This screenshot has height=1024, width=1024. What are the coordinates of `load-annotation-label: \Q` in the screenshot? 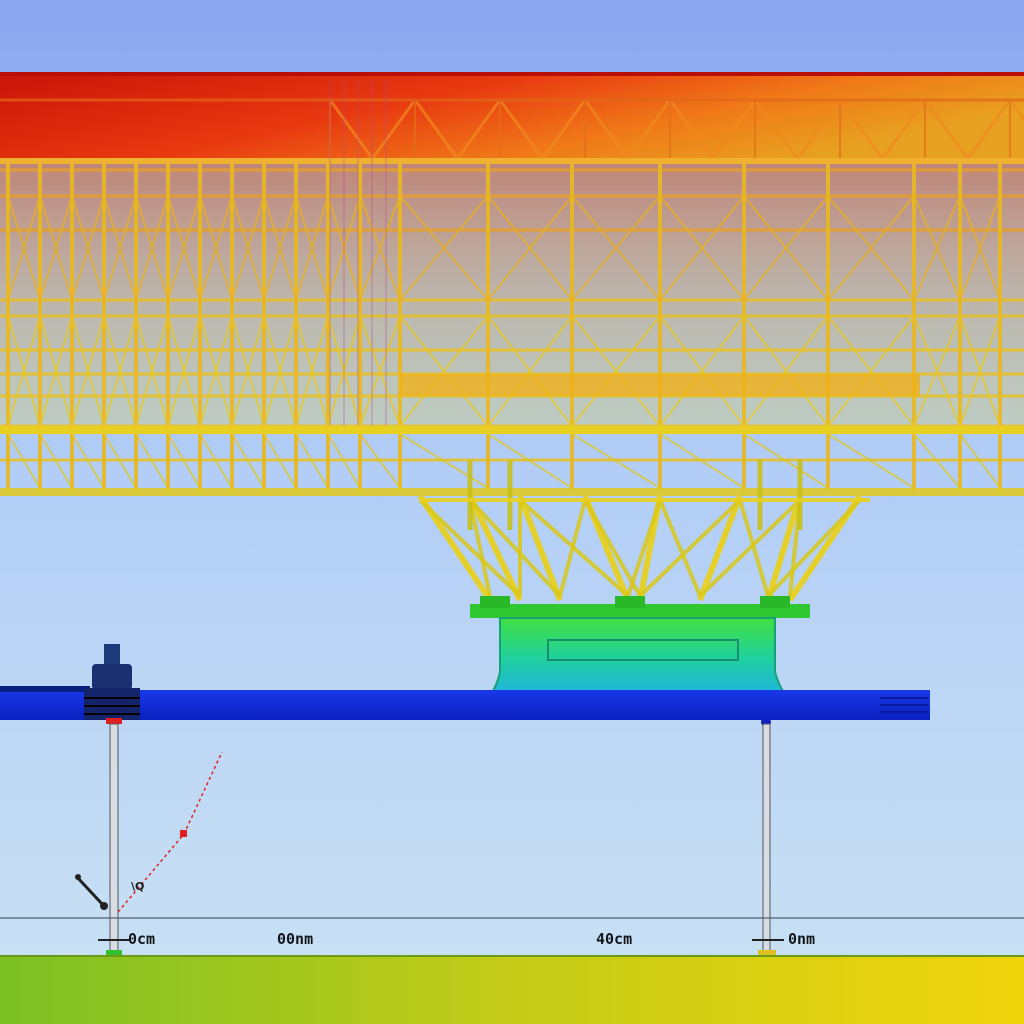 It's located at (138, 886).